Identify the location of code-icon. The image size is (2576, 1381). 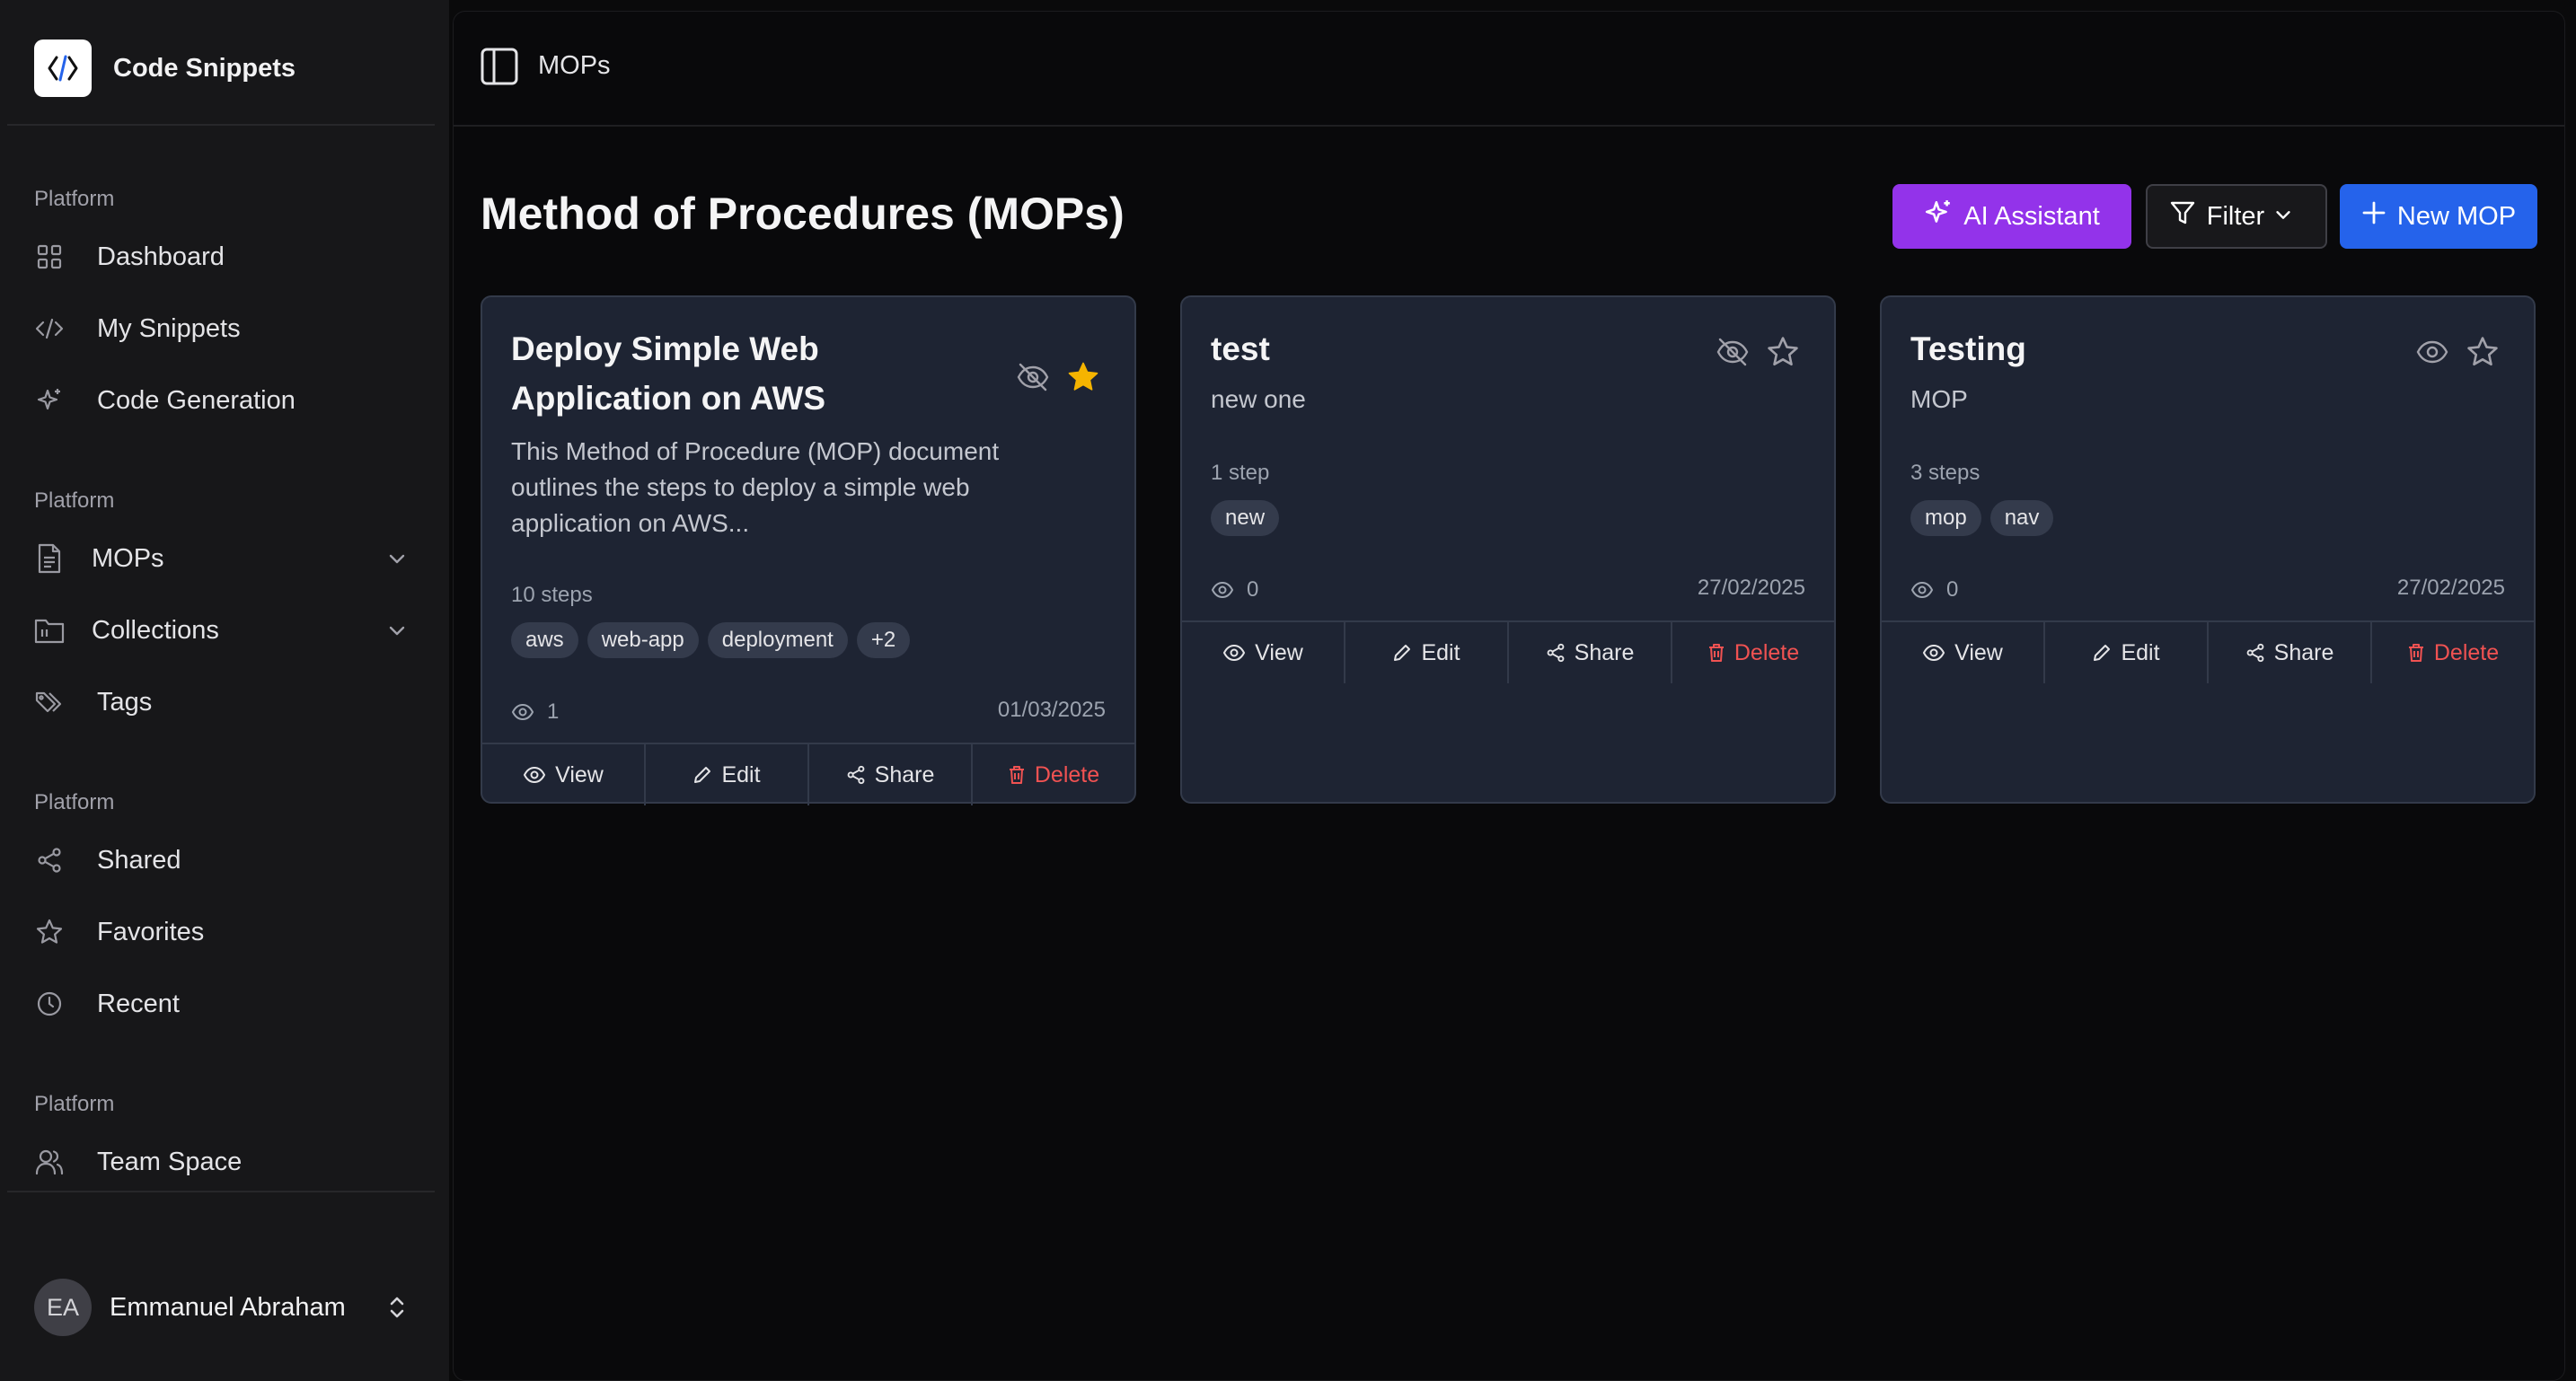
(49, 328).